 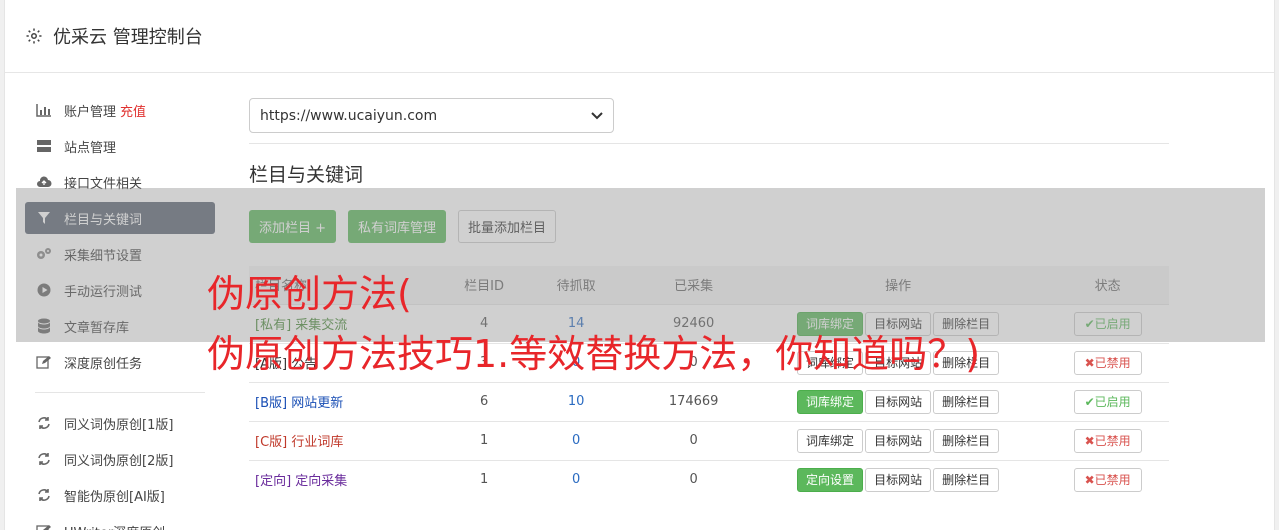 I want to click on bind-lib-button: 定向设置, so click(x=830, y=479).